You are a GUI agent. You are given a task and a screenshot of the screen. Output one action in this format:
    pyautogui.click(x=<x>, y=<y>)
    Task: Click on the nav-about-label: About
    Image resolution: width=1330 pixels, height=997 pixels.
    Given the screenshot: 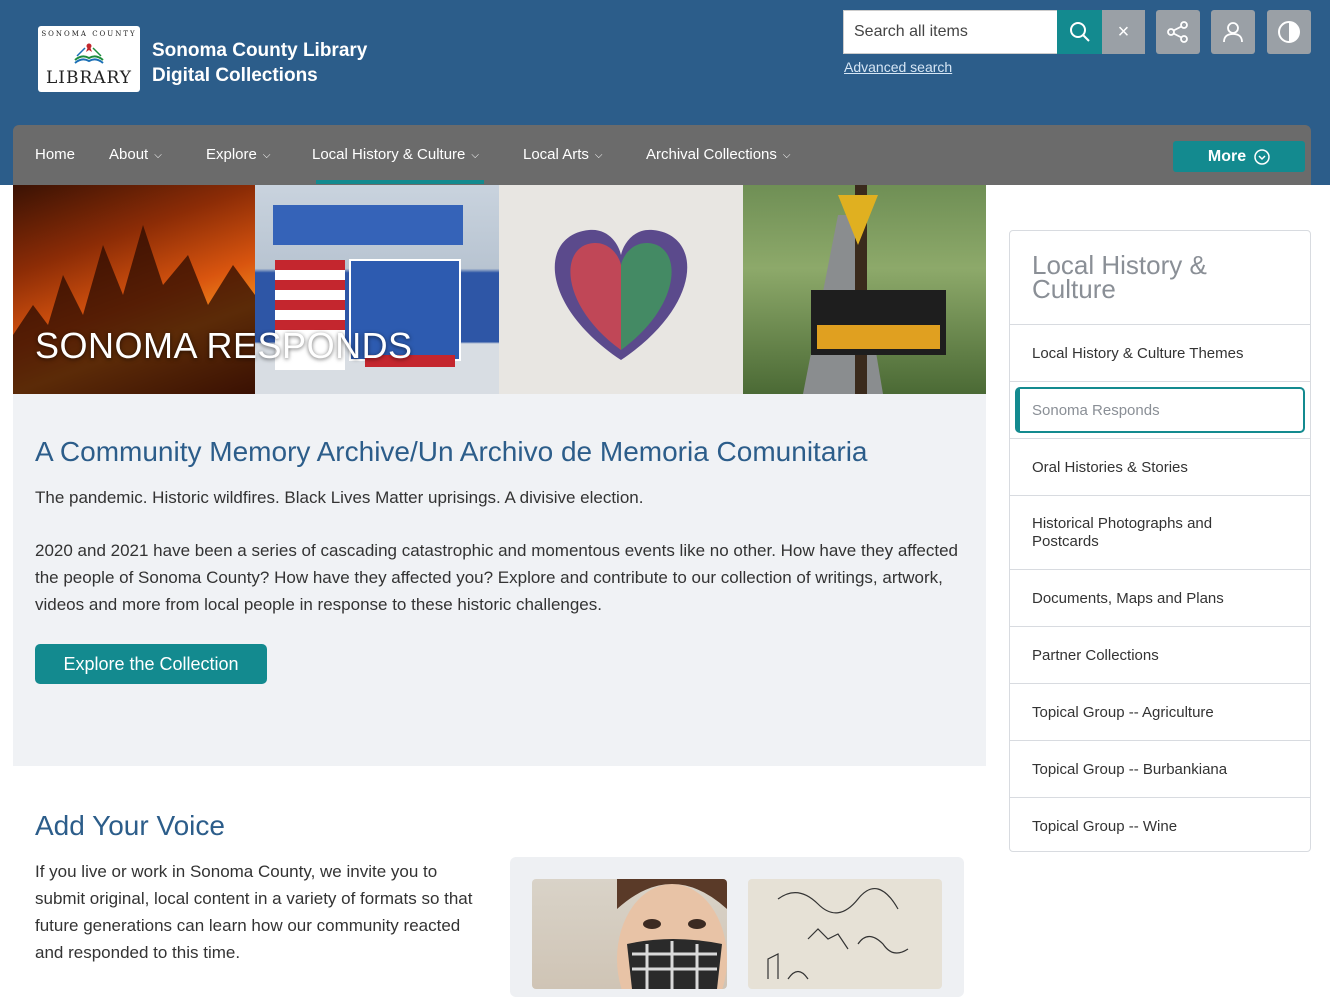 What is the action you would take?
    pyautogui.click(x=129, y=154)
    